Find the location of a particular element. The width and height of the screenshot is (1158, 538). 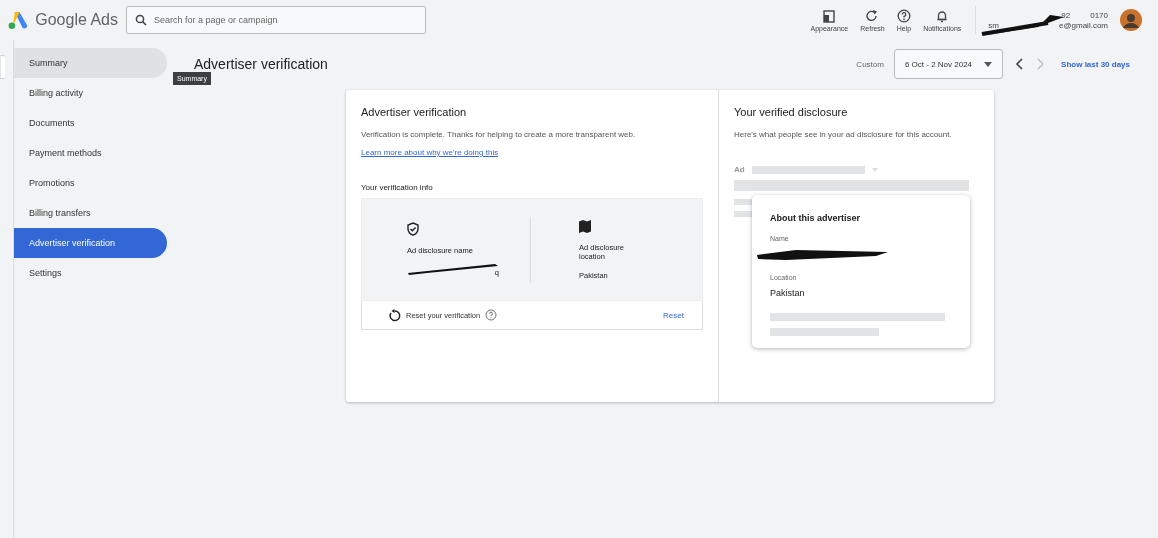

popup-title: About this advertiser is located at coordinates (816, 218).